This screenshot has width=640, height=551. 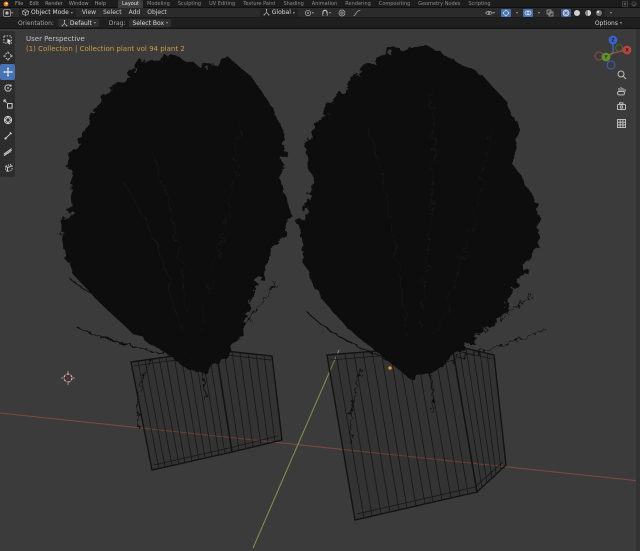 I want to click on menu-select: Select, so click(x=112, y=12).